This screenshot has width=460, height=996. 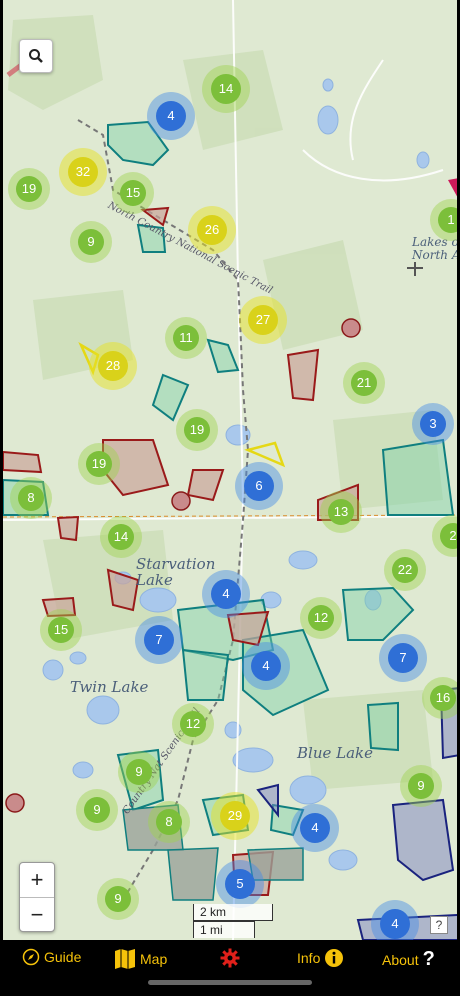 I want to click on cluster-marker: 11, so click(x=186, y=338).